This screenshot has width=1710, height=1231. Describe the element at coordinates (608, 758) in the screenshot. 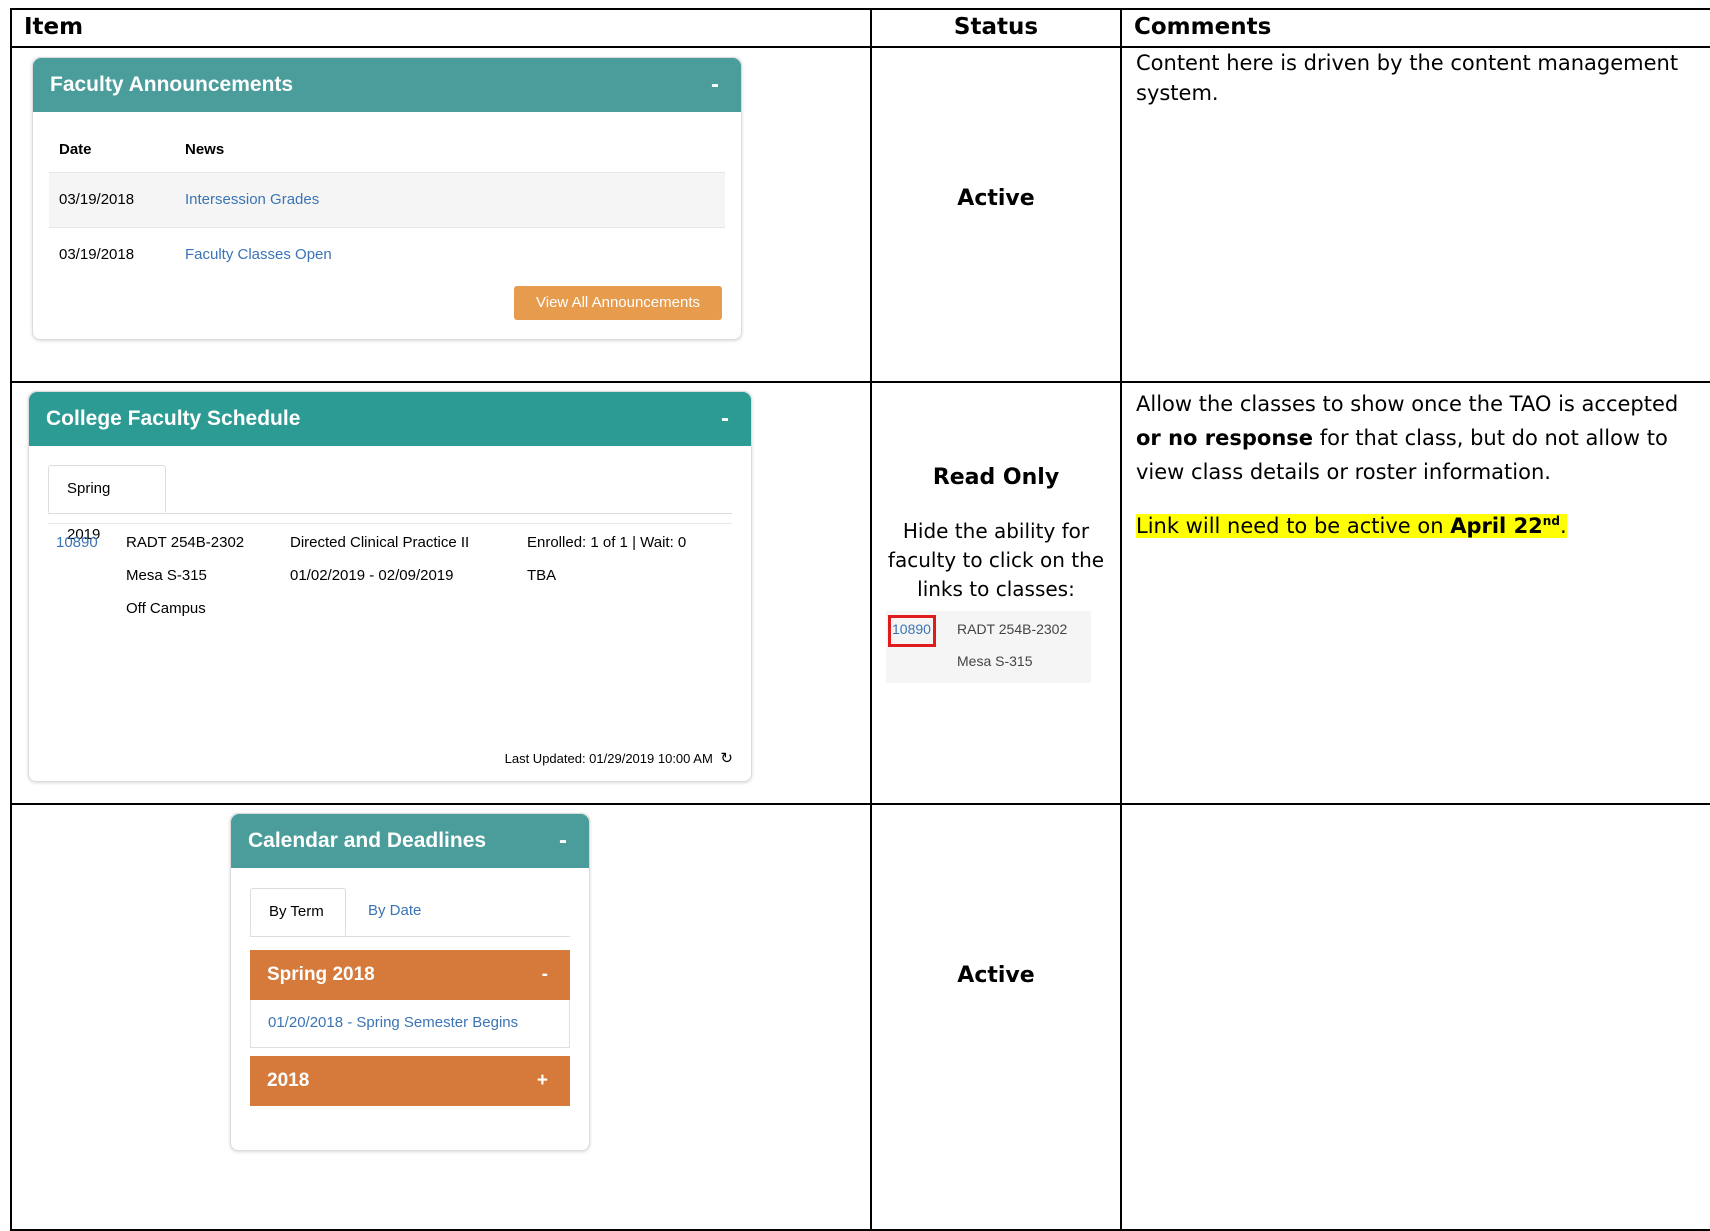

I see `last-updated-text: Last Updated: 01/29/2019 10:00 AM` at that location.